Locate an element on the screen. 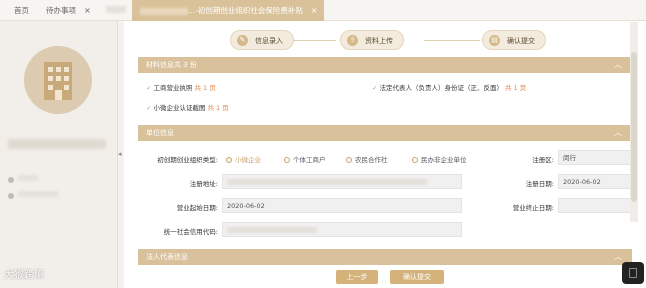  material-item: ✓ 法定代表人（负责人）身份证（正、反面）共 1 页 is located at coordinates (449, 87).